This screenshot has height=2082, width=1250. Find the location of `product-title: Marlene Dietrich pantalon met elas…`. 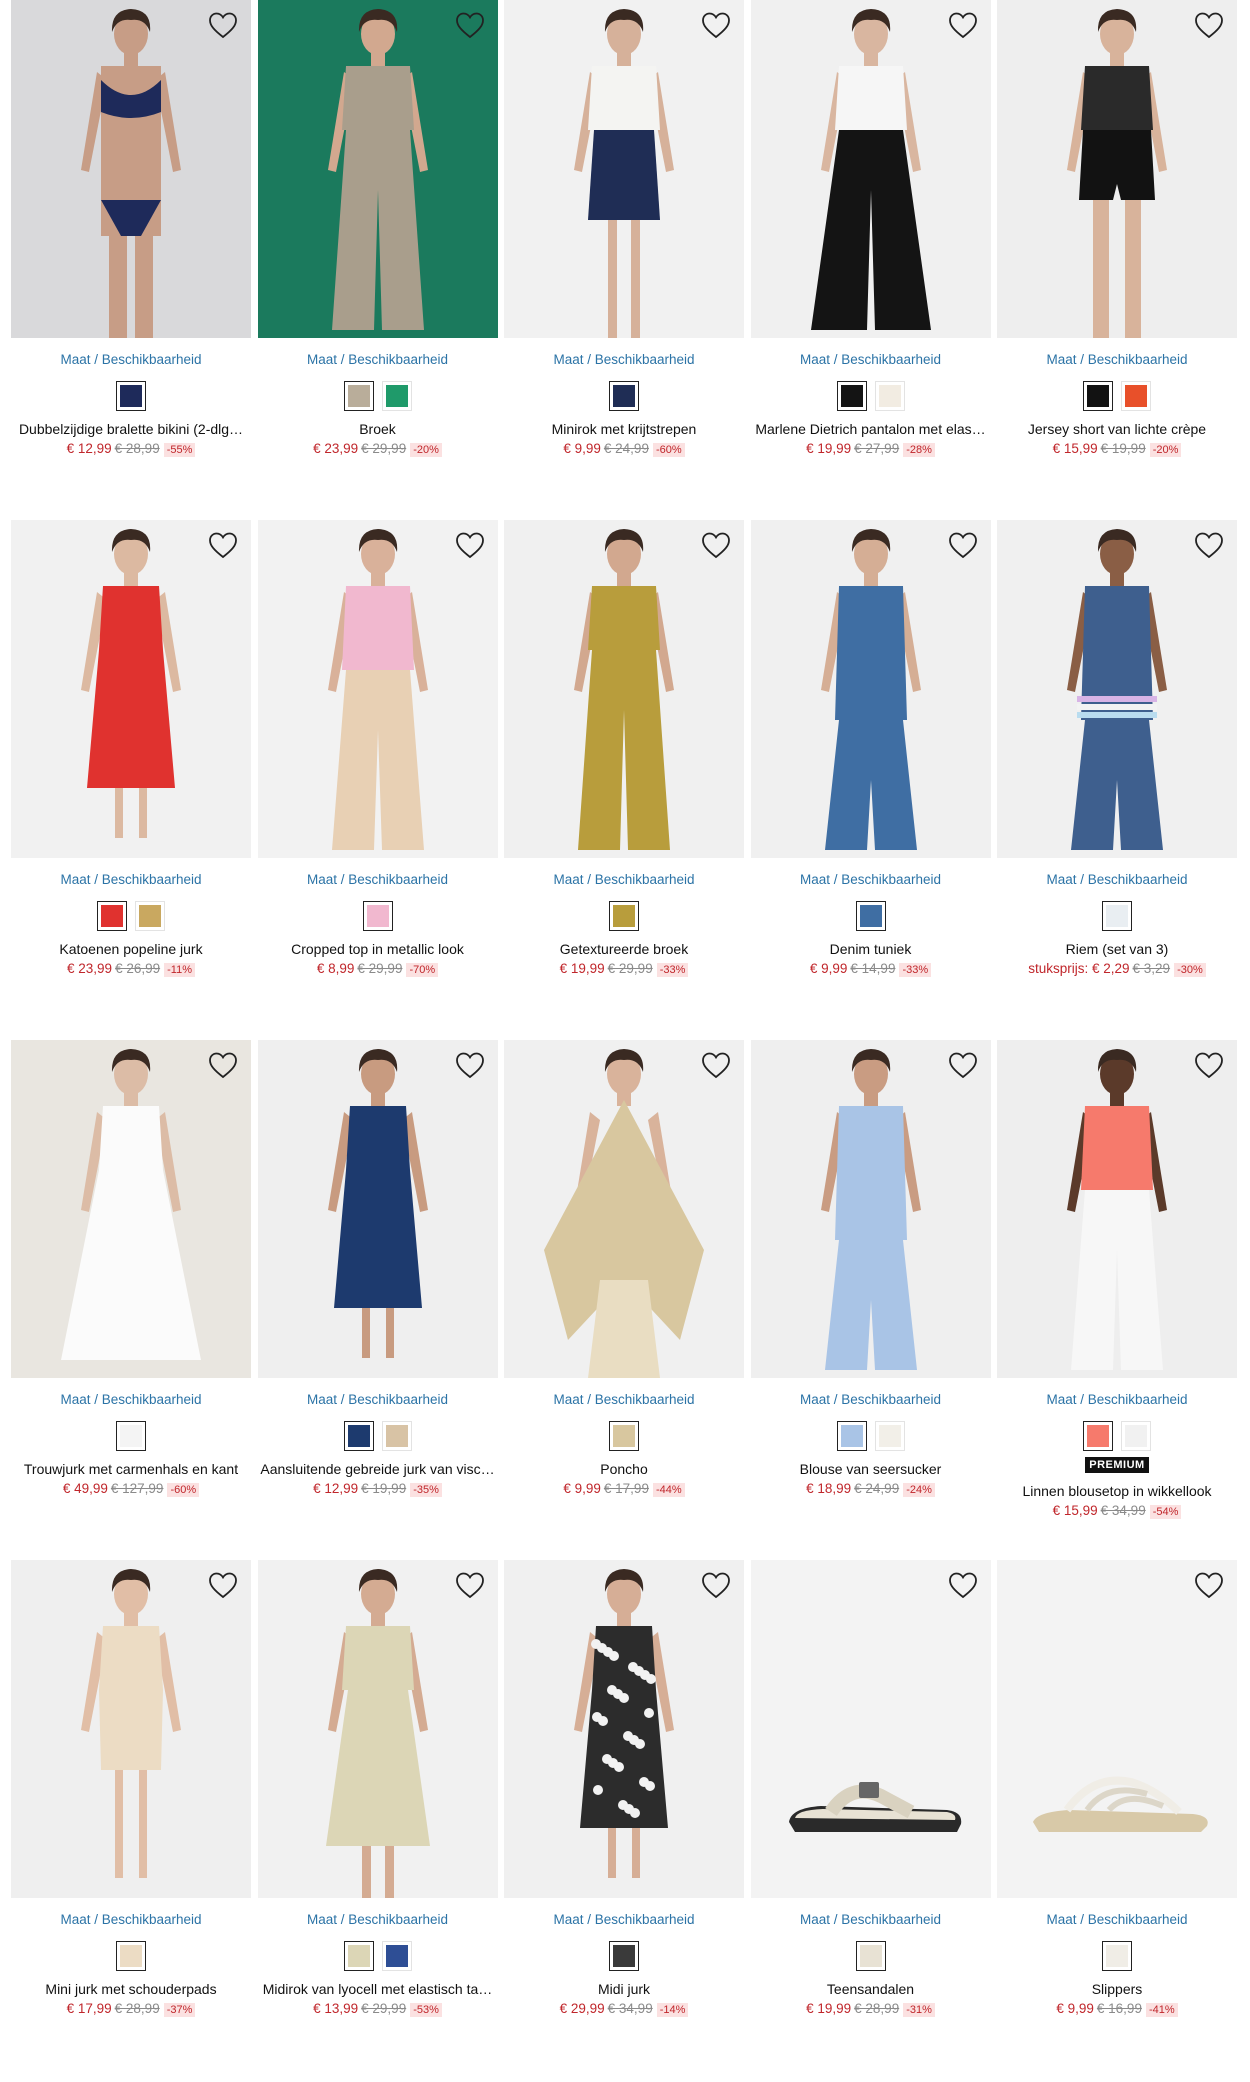

product-title: Marlene Dietrich pantalon met elas… is located at coordinates (871, 429).